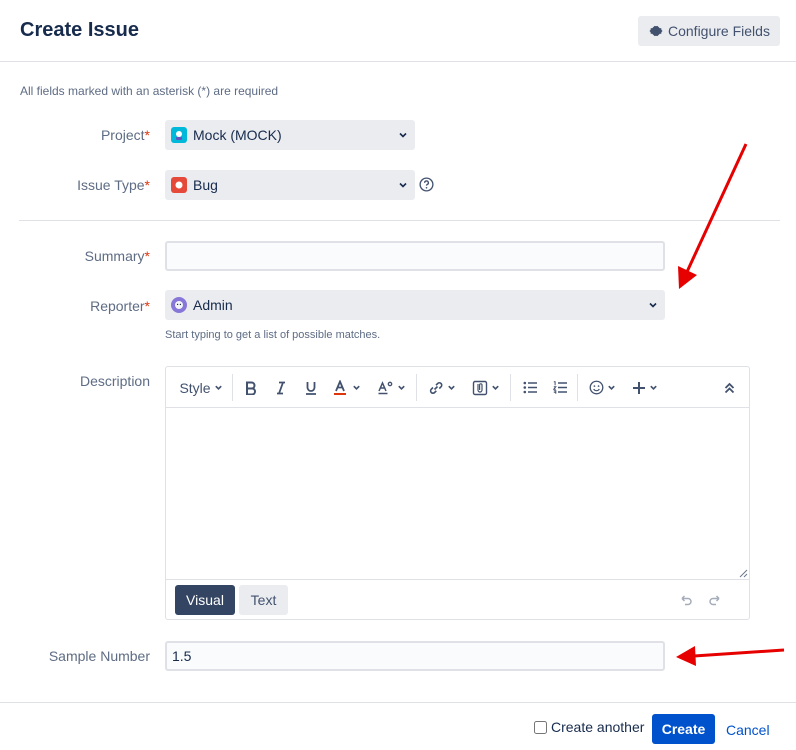 Image resolution: width=796 pixels, height=750 pixels. I want to click on underline-icon, so click(311, 387).